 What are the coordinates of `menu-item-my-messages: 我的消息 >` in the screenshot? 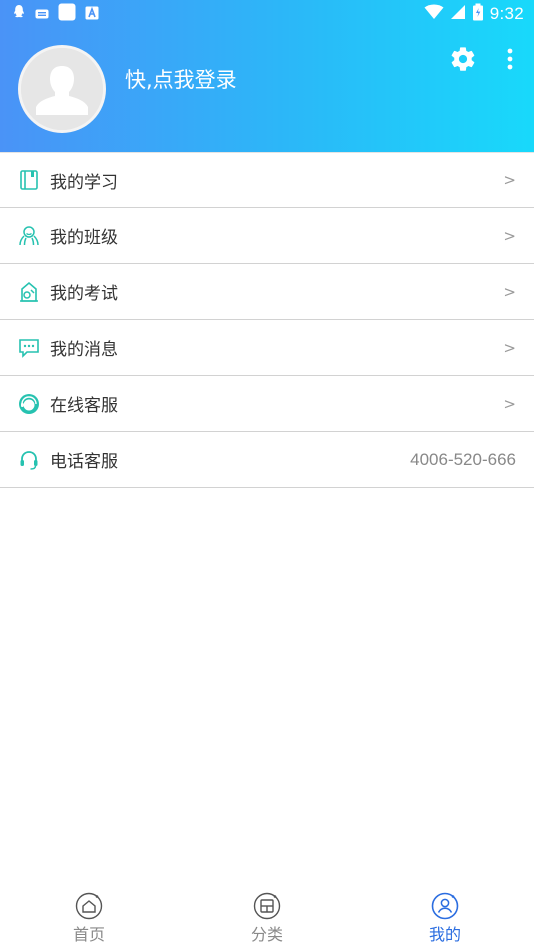 It's located at (267, 348).